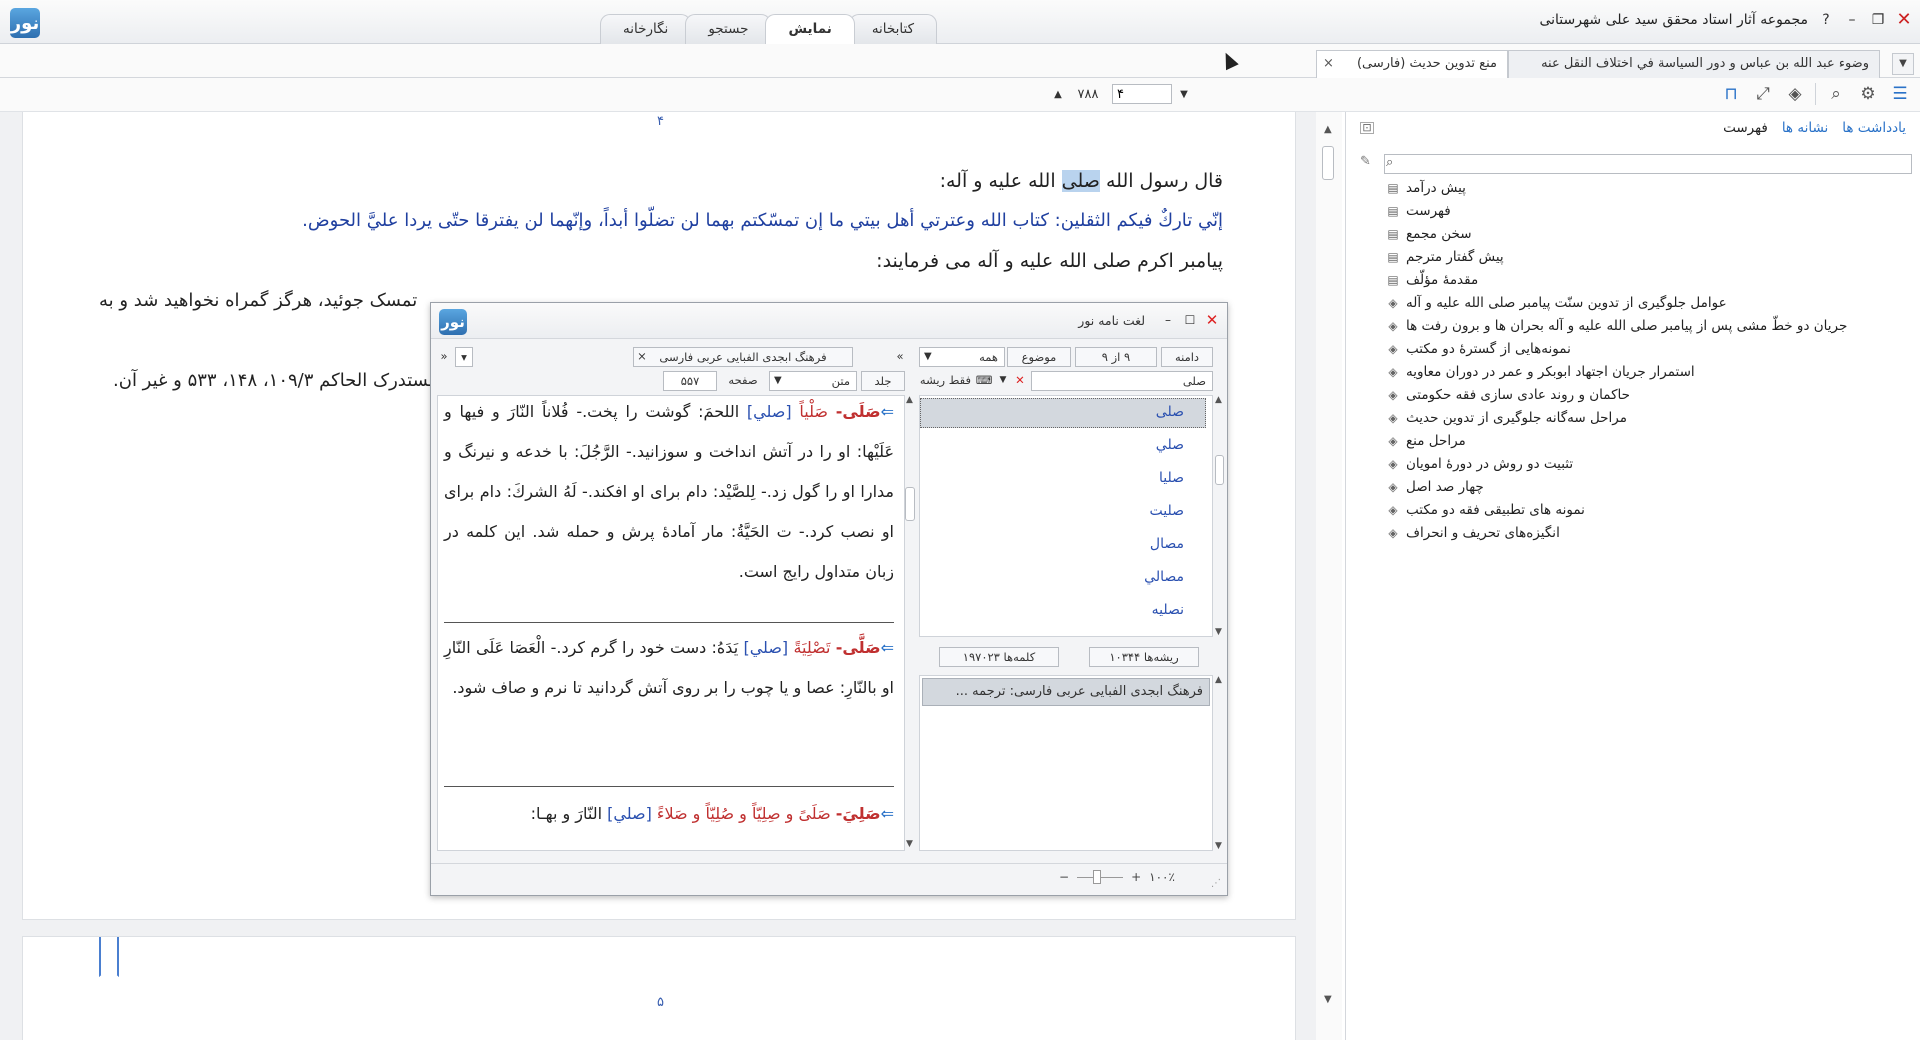 This screenshot has width=1920, height=1040. Describe the element at coordinates (1646, 348) in the screenshot. I see `toc-item: ◈ نمونه‌هایی از گسترهٔ دو مکتب` at that location.